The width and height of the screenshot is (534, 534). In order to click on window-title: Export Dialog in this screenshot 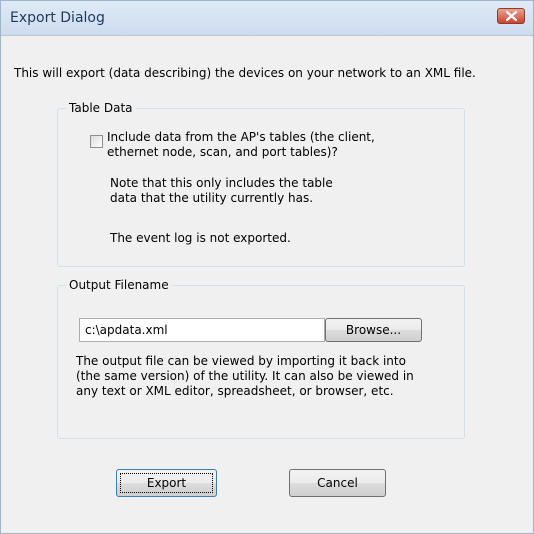, I will do `click(57, 18)`.